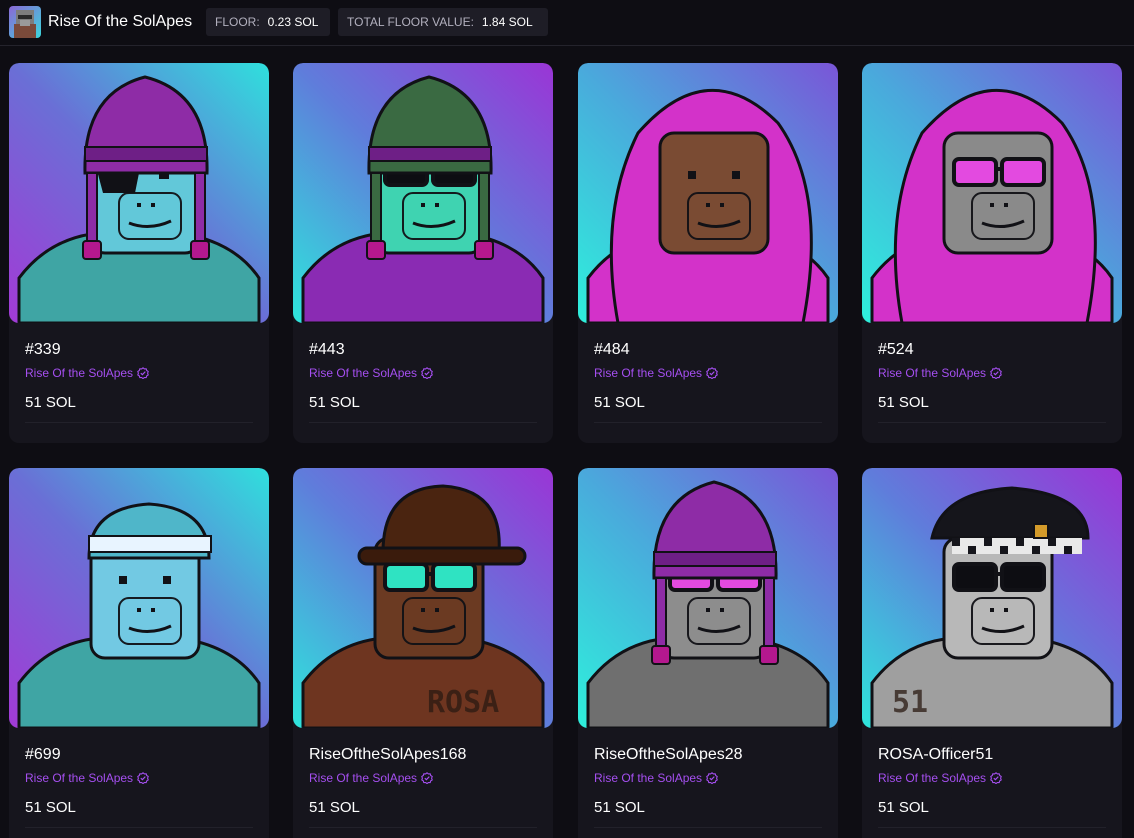  Describe the element at coordinates (43, 350) in the screenshot. I see `nft-name: #339` at that location.